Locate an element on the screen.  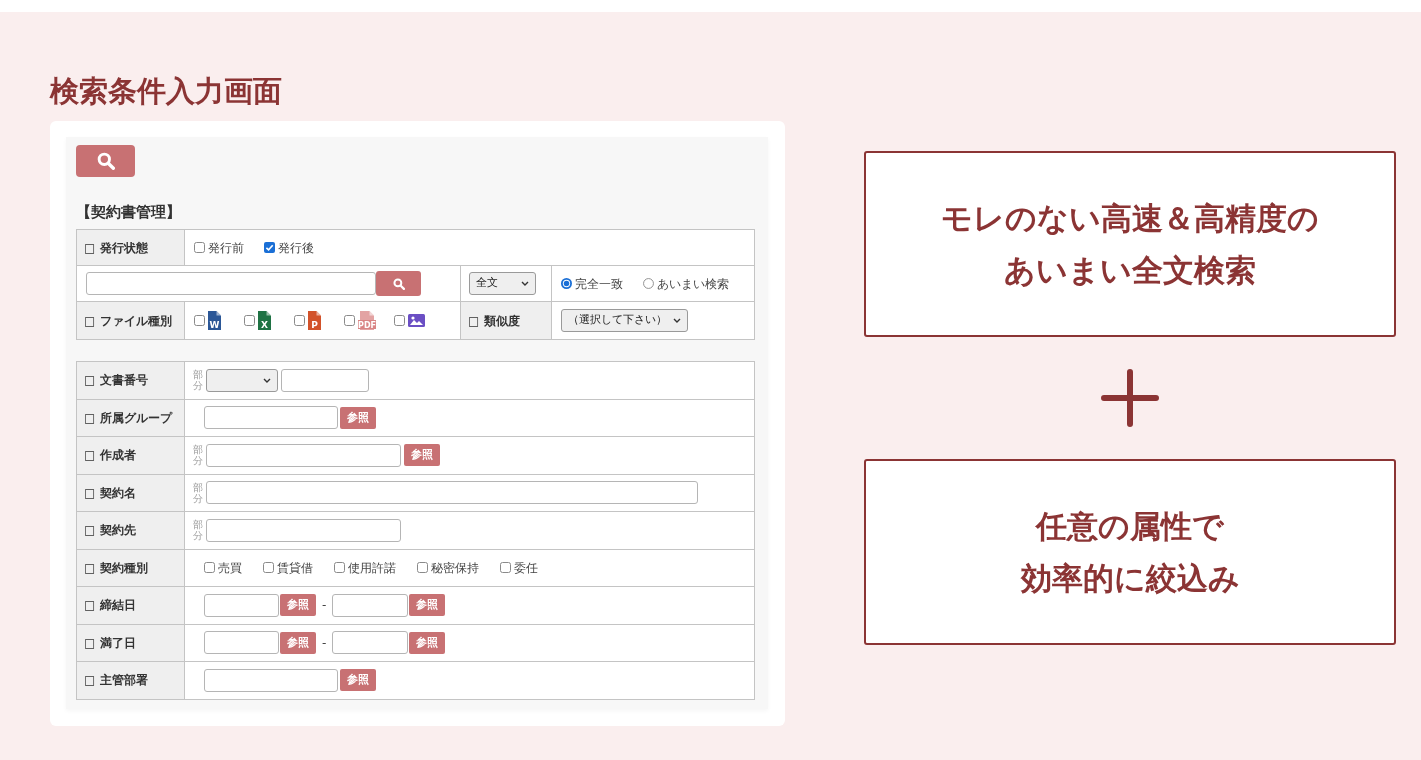
field-label: □ 作成者 is located at coordinates (130, 455).